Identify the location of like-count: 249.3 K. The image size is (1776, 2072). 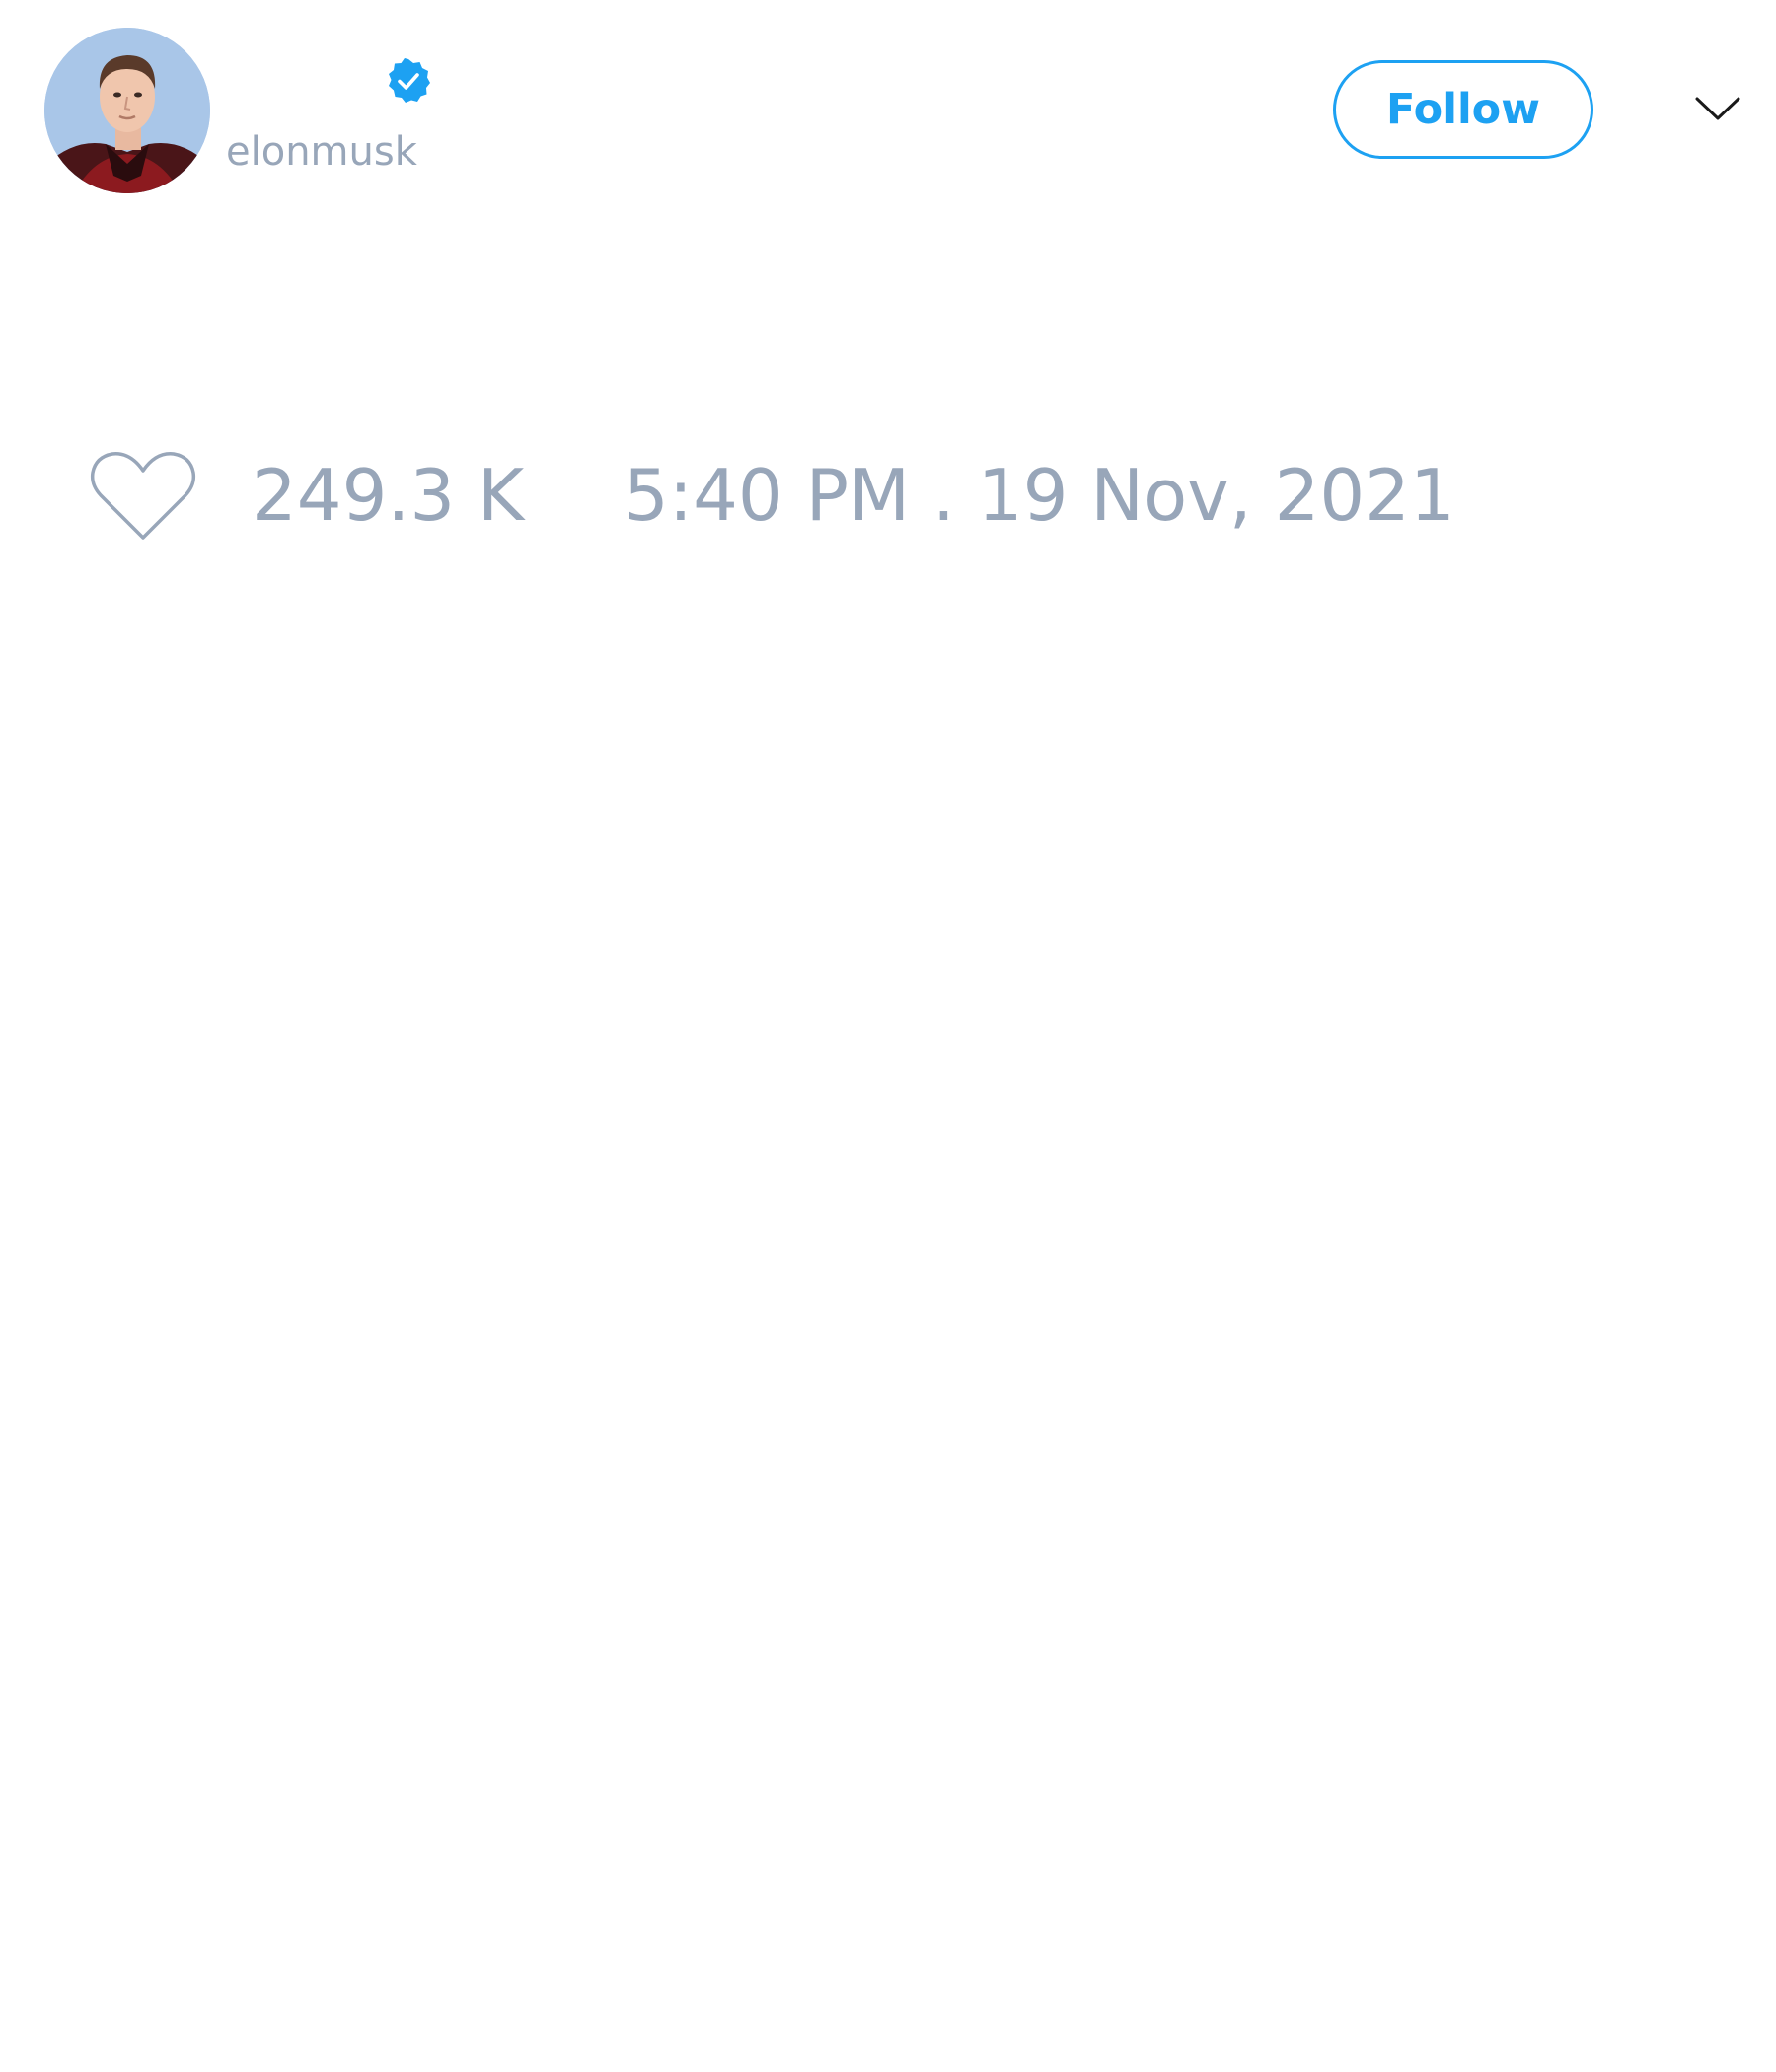
(389, 496).